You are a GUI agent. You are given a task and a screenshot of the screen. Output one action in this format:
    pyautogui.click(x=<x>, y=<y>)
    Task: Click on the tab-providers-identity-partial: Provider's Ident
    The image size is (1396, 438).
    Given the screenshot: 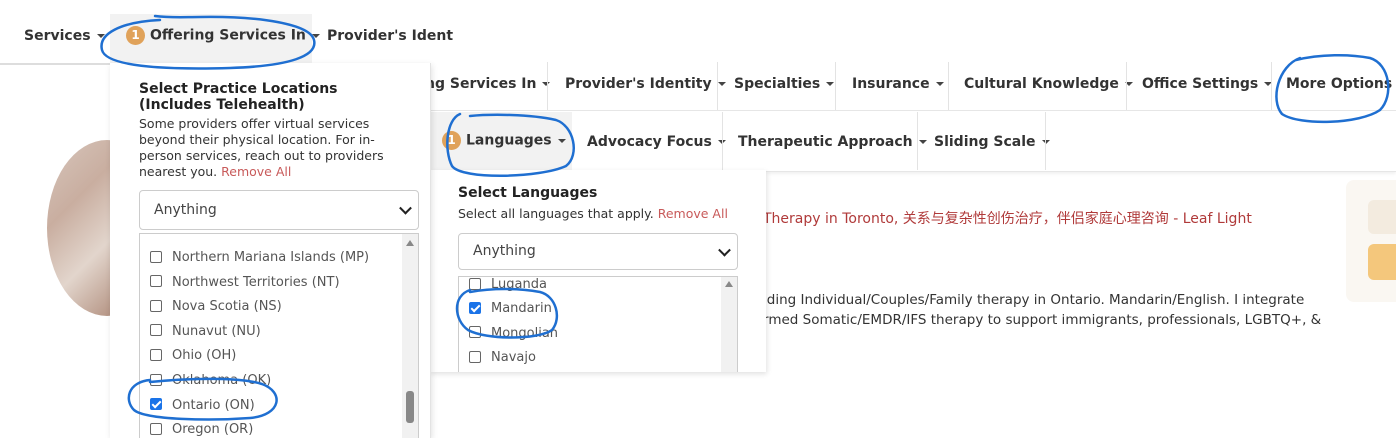 What is the action you would take?
    pyautogui.click(x=390, y=36)
    